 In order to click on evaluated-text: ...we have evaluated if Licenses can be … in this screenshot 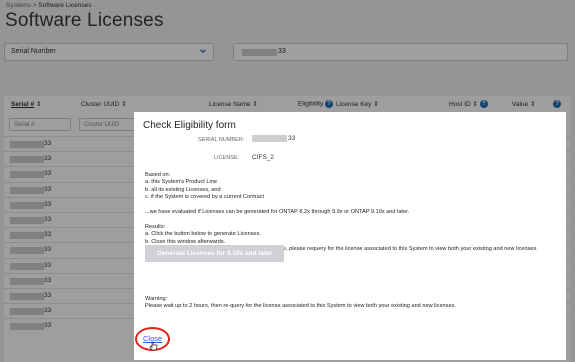, I will do `click(277, 212)`.